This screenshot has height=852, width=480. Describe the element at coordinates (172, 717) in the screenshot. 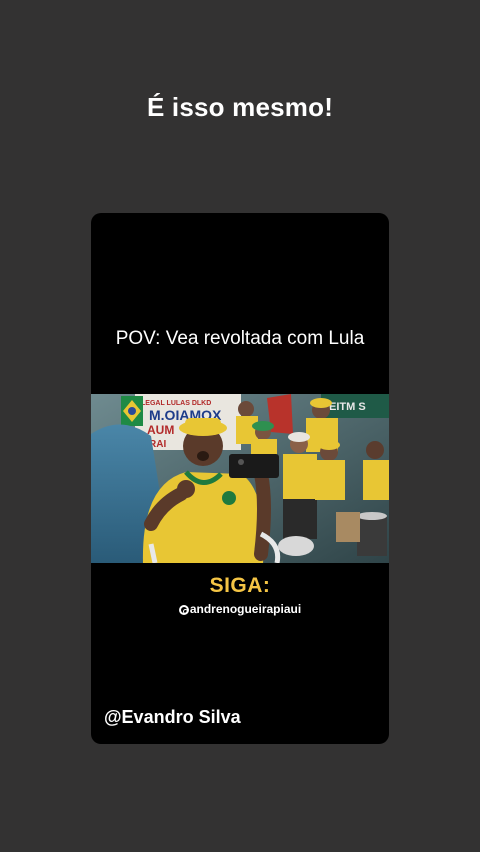

I see `author-watermark: @Evandro Silva` at that location.